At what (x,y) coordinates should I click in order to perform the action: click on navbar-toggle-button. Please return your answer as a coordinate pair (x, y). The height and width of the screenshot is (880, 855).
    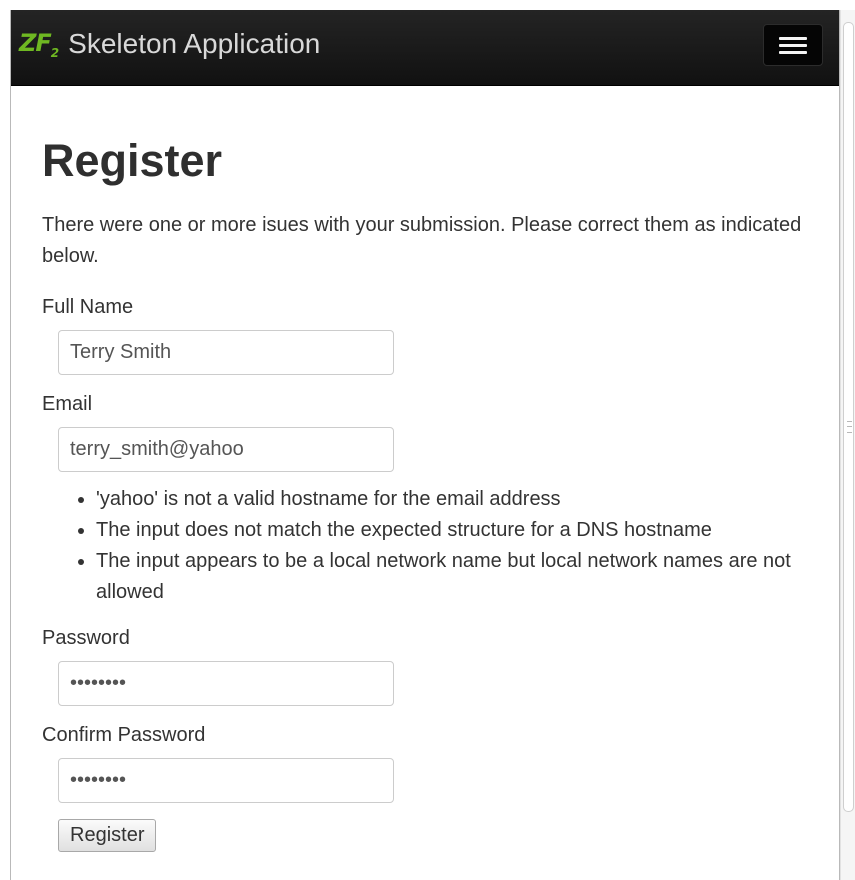
    Looking at the image, I should click on (793, 45).